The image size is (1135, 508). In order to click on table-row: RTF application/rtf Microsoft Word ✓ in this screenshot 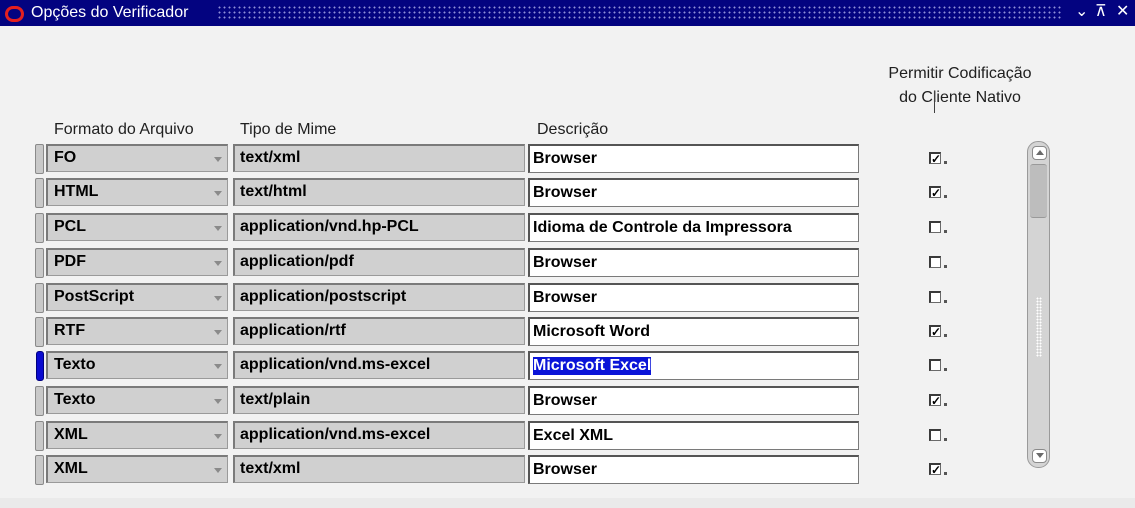, I will do `click(567, 332)`.